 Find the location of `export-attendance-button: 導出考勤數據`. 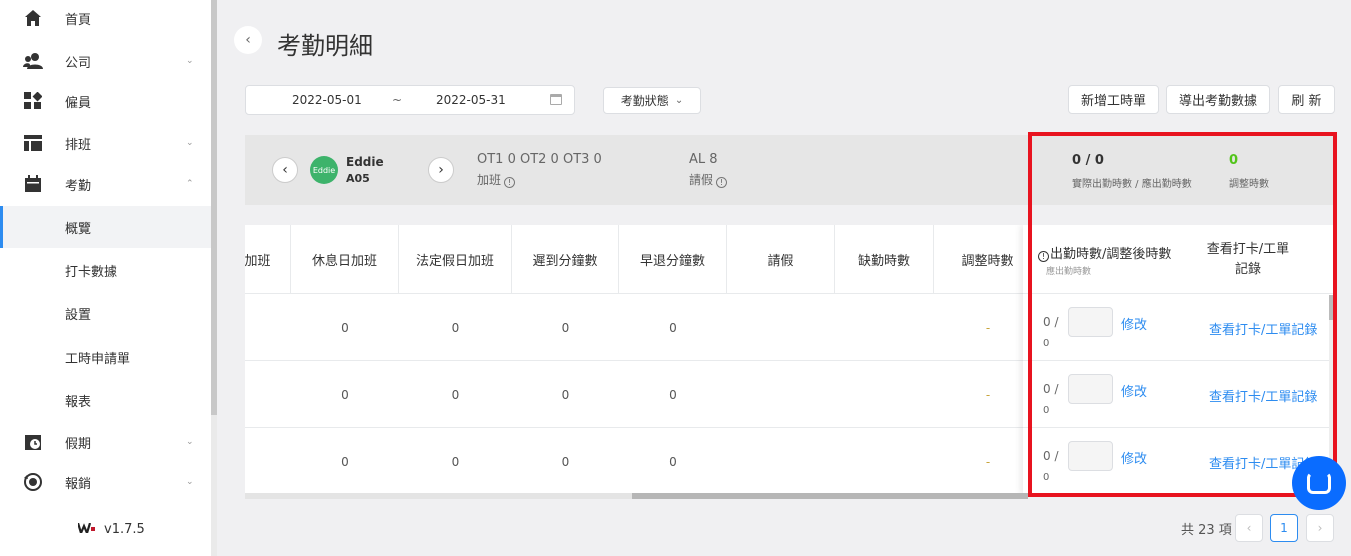

export-attendance-button: 導出考勤數據 is located at coordinates (1218, 99).